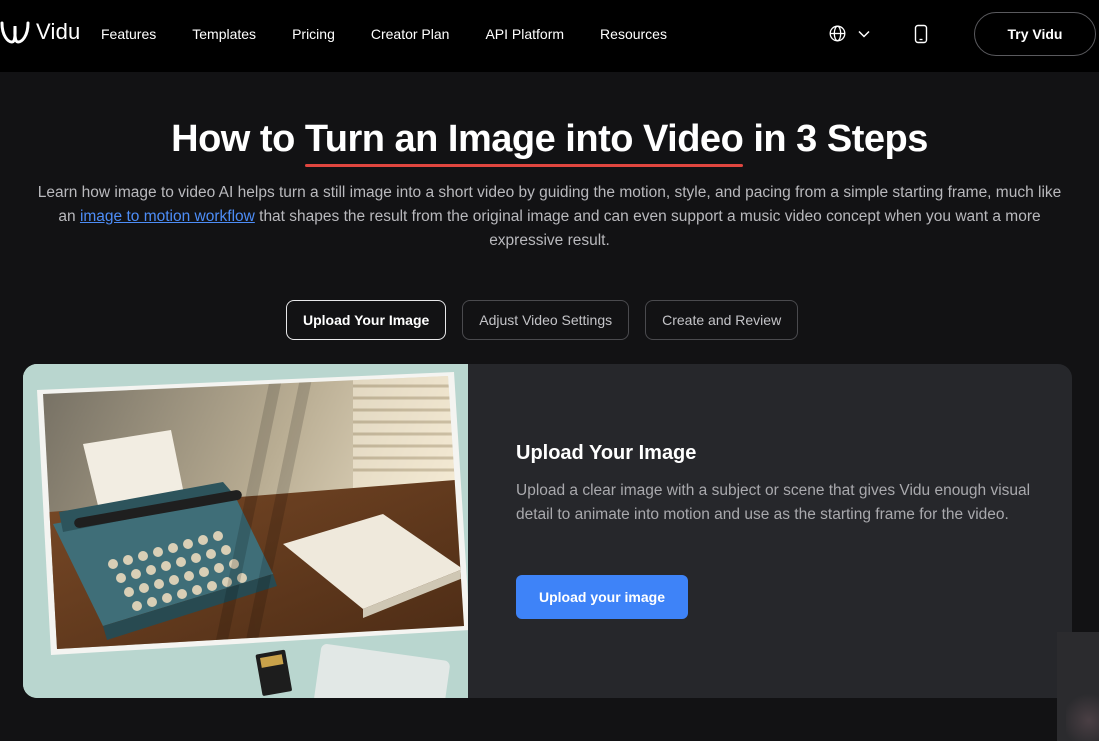 The width and height of the screenshot is (1099, 741). I want to click on title-part-before: How to, so click(238, 139).